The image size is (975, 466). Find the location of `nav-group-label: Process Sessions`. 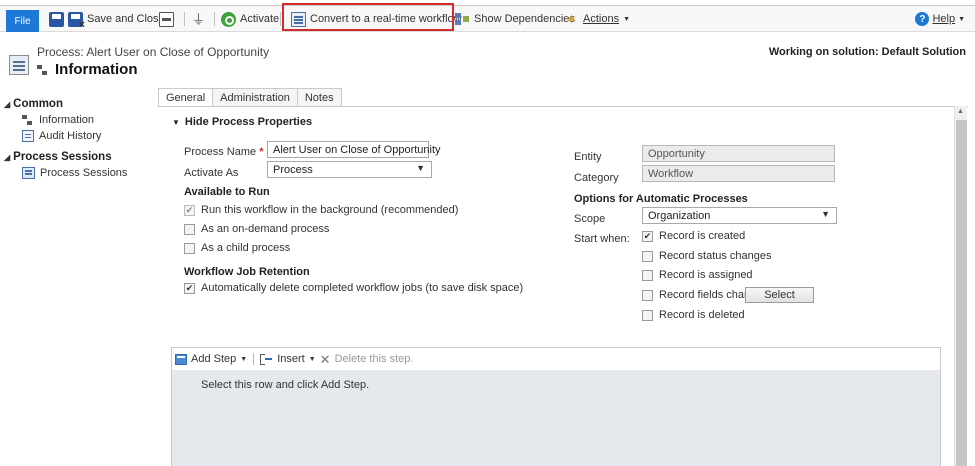

nav-group-label: Process Sessions is located at coordinates (62, 157).